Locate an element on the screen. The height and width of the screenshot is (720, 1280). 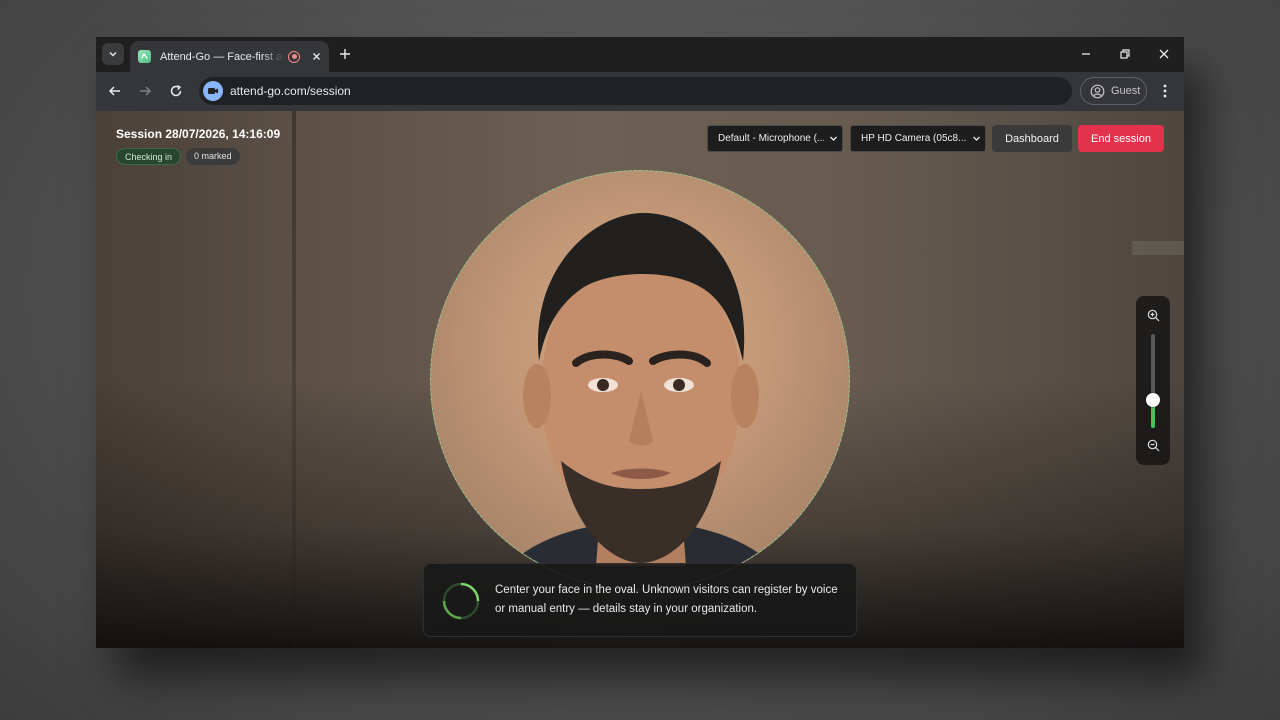
camera-icon is located at coordinates (213, 91).